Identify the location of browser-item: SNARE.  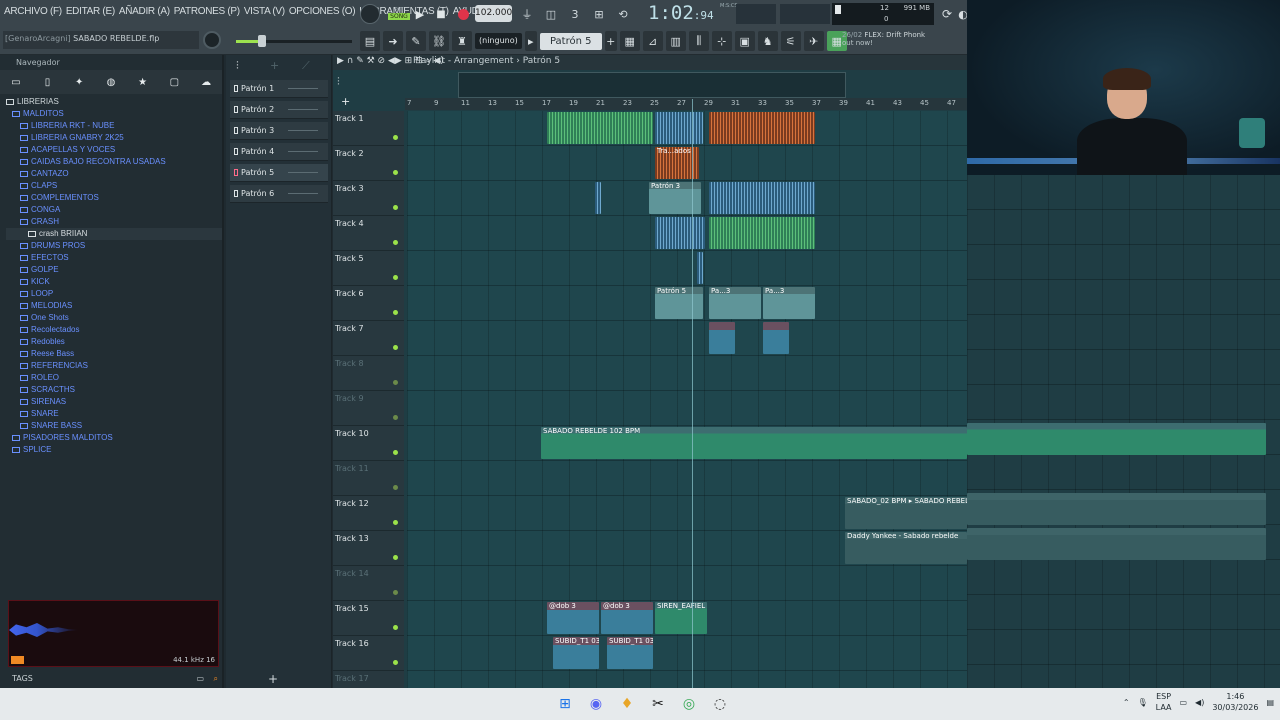
(114, 414).